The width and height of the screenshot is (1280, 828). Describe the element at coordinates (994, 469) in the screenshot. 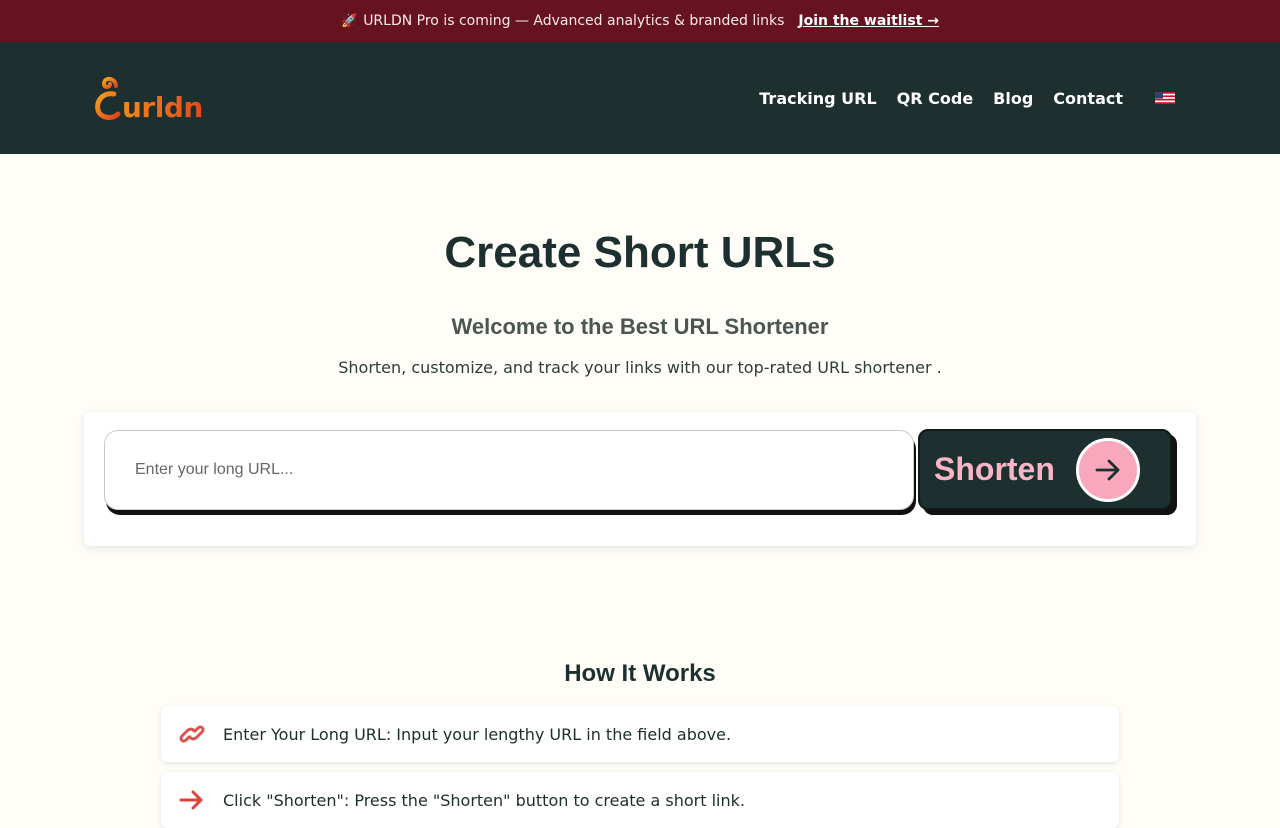

I see `shorten-button-label: Shorten` at that location.